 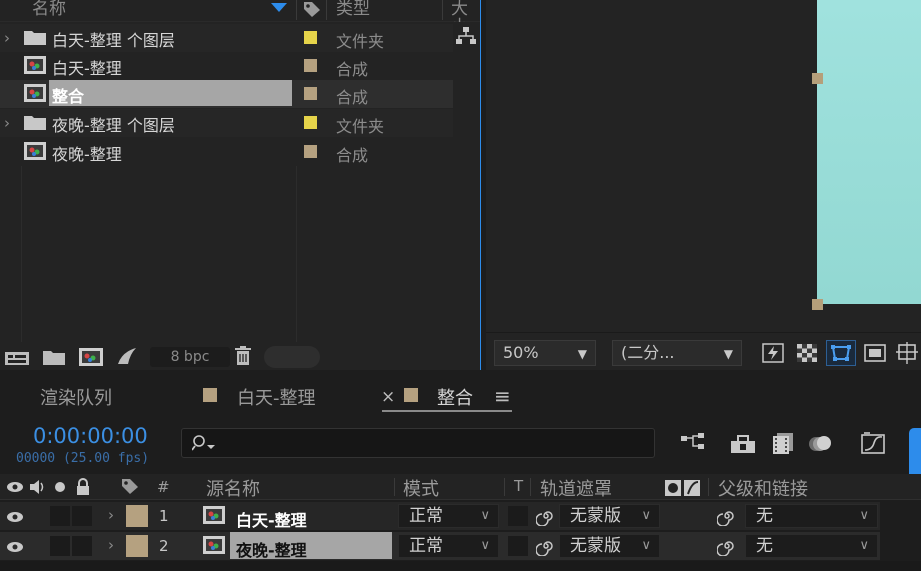 What do you see at coordinates (421, 488) in the screenshot?
I see `column-mode: 模式` at bounding box center [421, 488].